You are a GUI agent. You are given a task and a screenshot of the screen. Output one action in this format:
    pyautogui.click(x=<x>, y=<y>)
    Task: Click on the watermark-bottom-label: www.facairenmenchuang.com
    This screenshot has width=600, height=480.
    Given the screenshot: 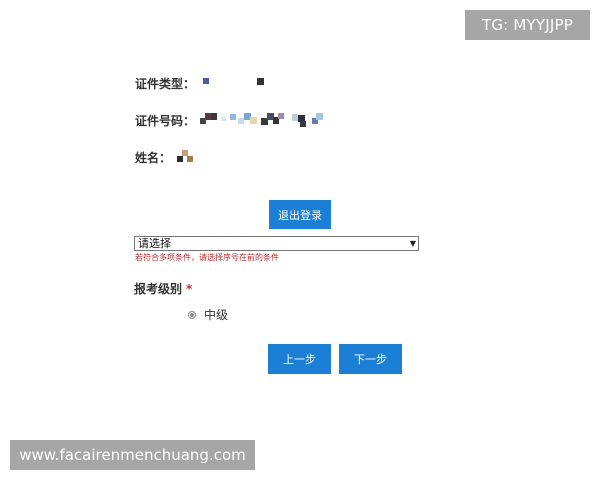 What is the action you would take?
    pyautogui.click(x=132, y=455)
    